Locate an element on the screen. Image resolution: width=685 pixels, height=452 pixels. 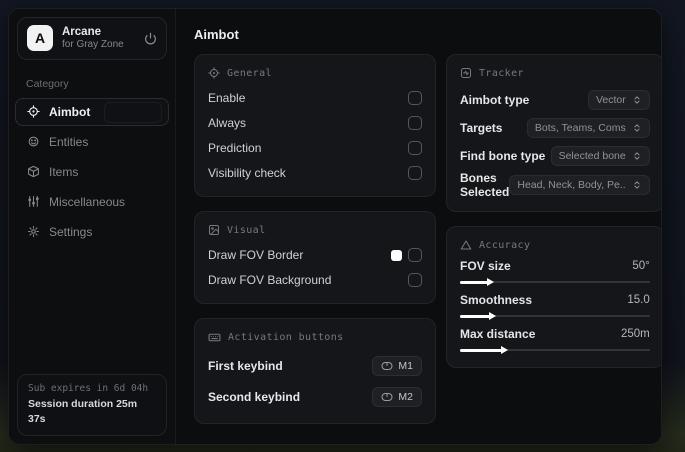
sidebar-item-settings: Settings is located at coordinates (92, 232).